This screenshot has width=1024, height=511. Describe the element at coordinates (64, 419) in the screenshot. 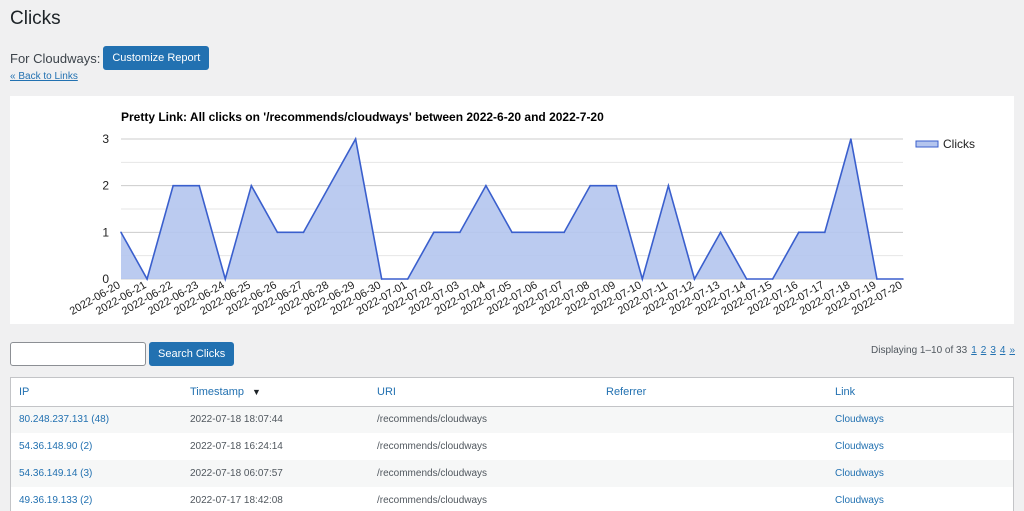

I see `ip-link: 80.248.237.131 (48)` at that location.